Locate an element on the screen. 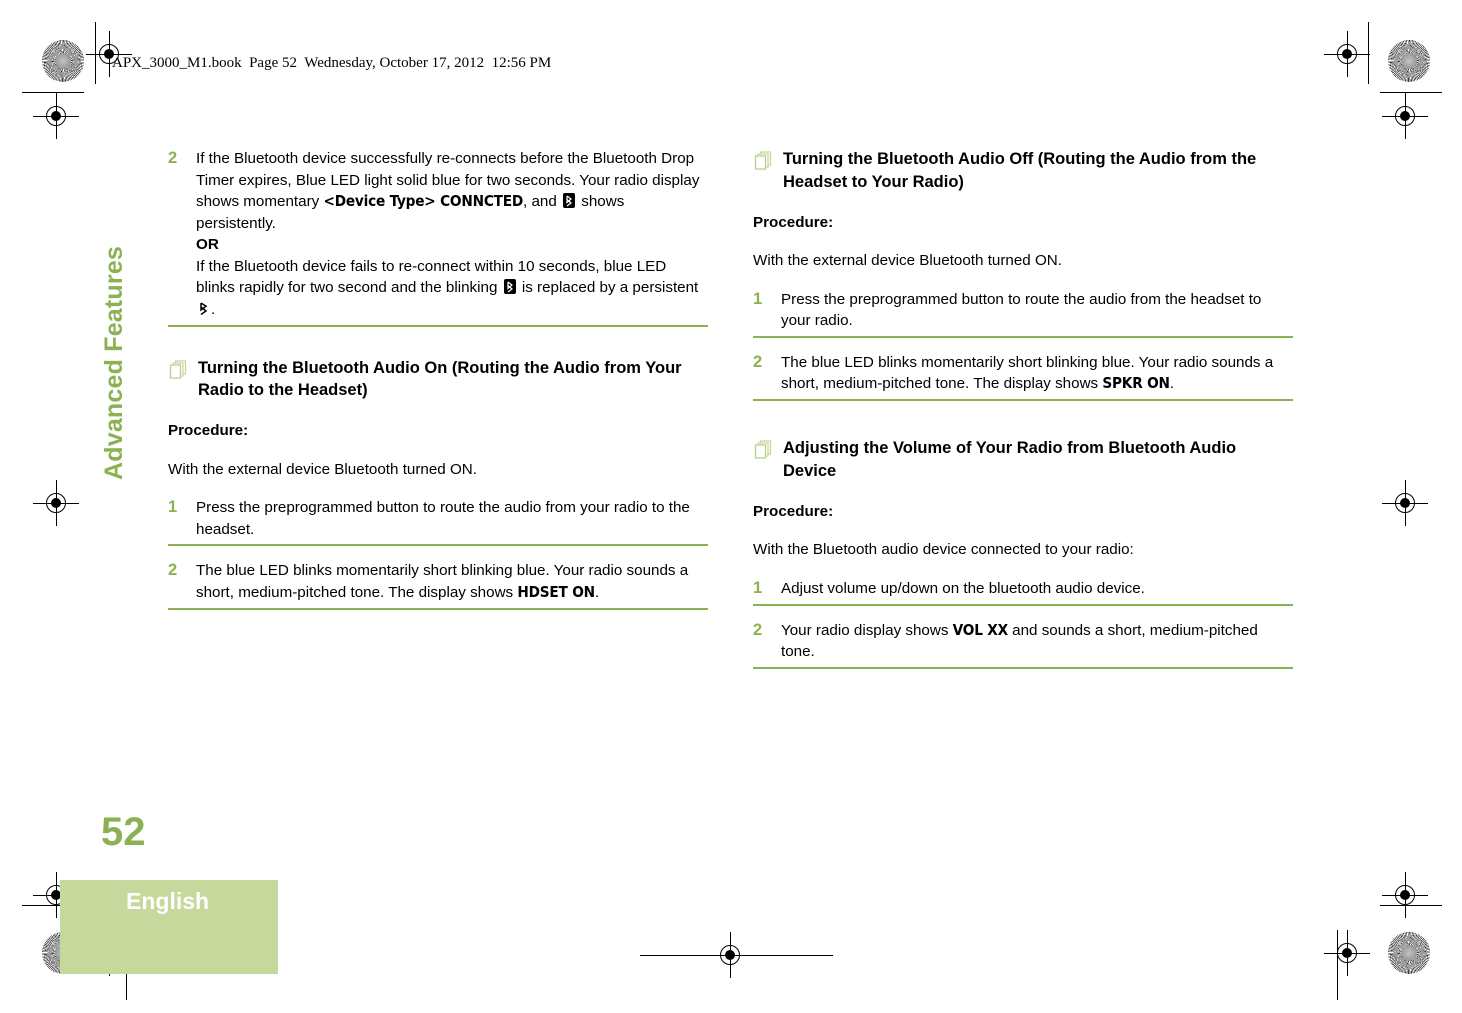  sunburst-target-top-left is located at coordinates (63, 61).